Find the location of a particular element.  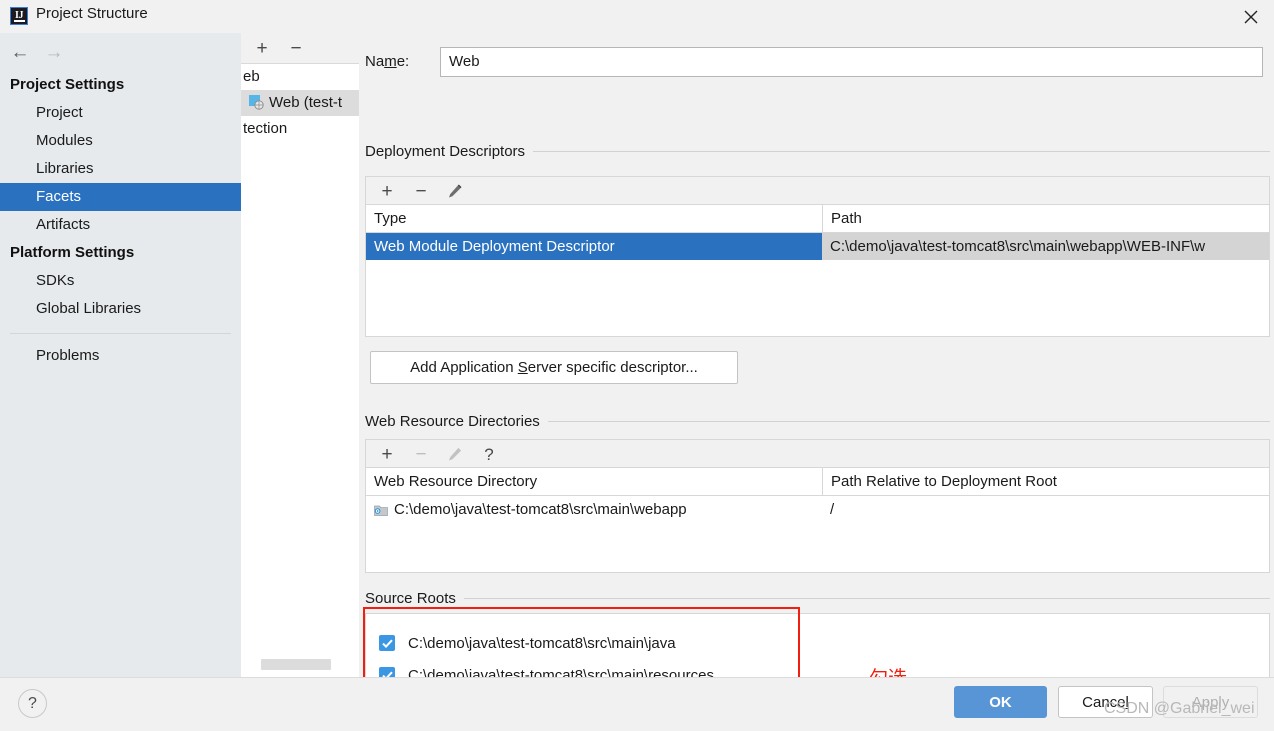

wrd-add-button: + is located at coordinates (387, 454).